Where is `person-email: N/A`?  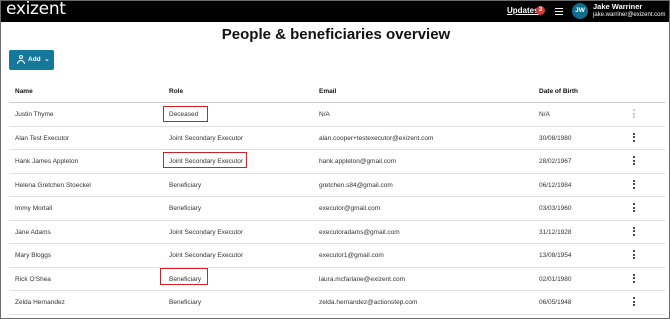 person-email: N/A is located at coordinates (324, 114).